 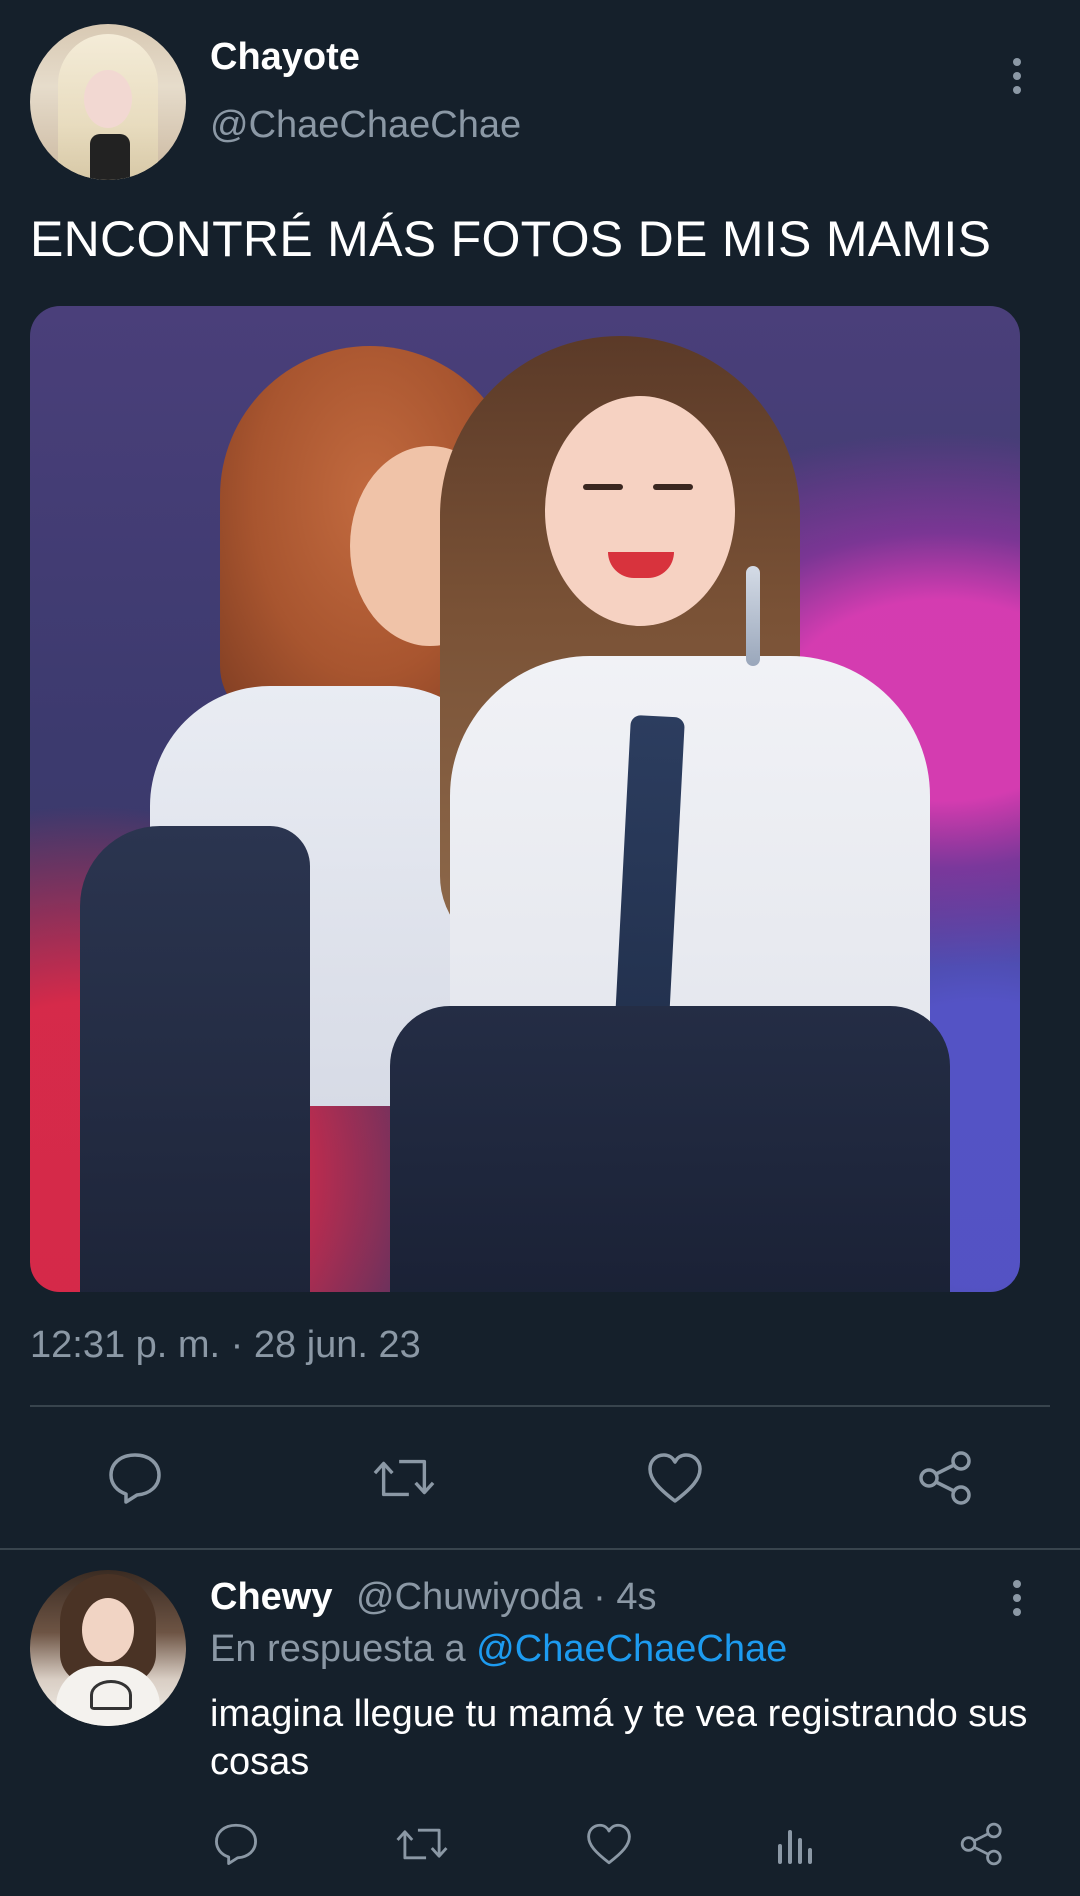 What do you see at coordinates (796, 1844) in the screenshot?
I see `views-icon` at bounding box center [796, 1844].